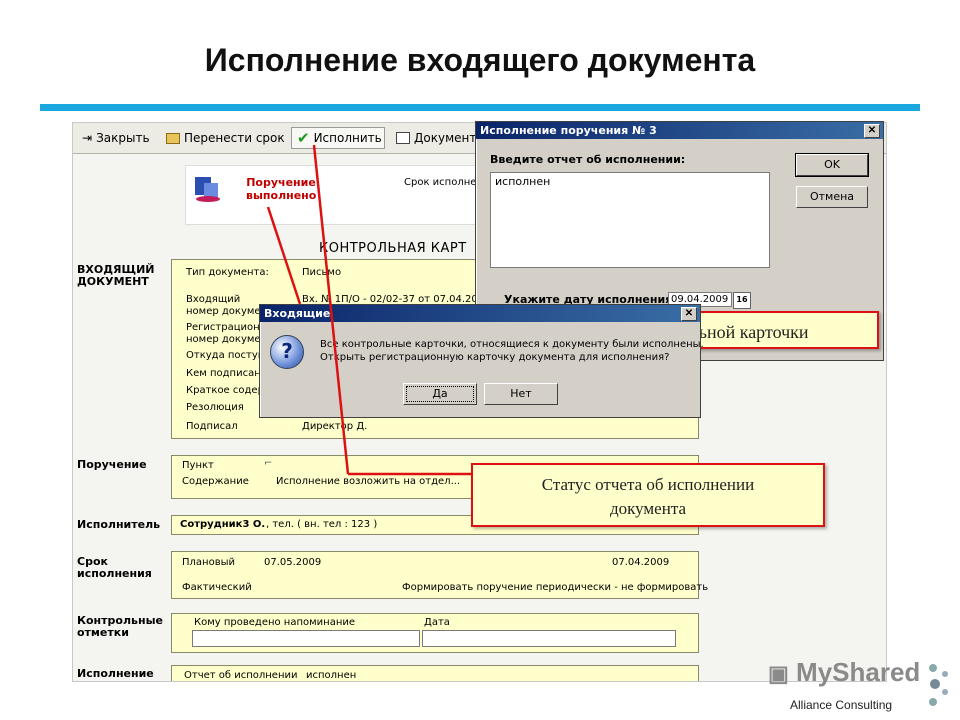  I want to click on pointer-line-status, so click(284, 255).